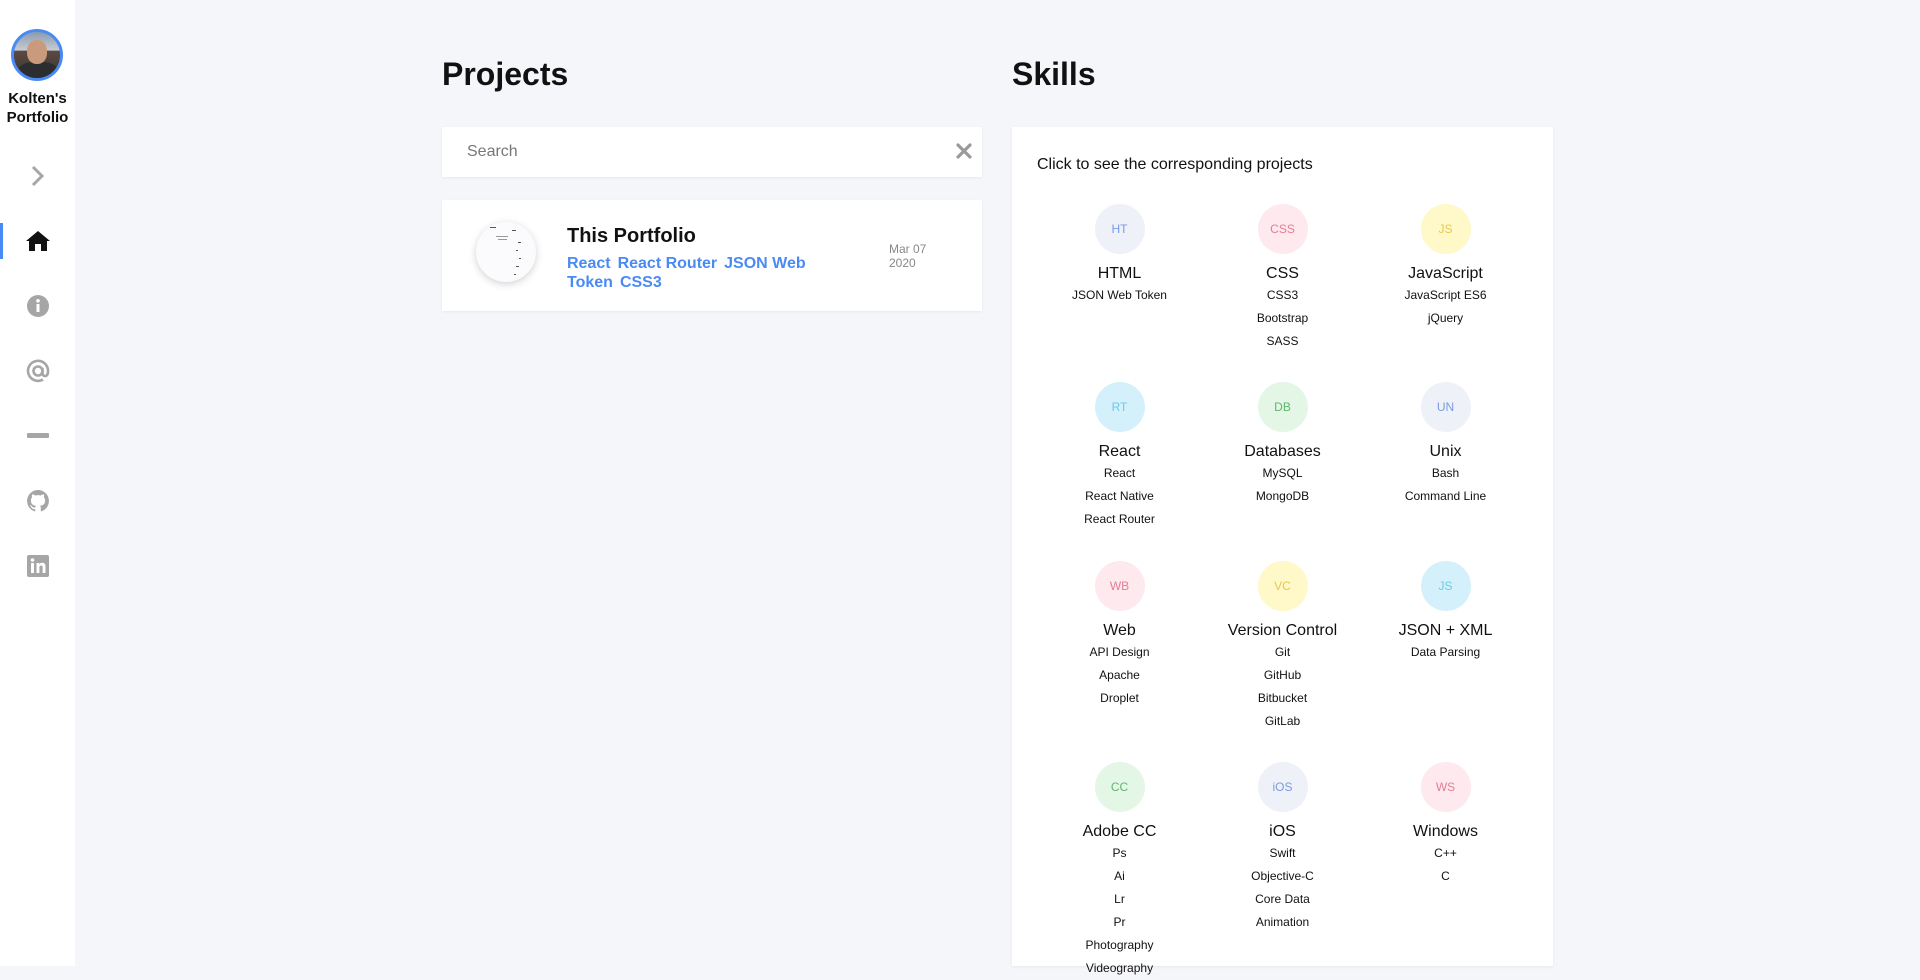 The width and height of the screenshot is (1920, 980). What do you see at coordinates (1119, 274) in the screenshot?
I see `skill-name: HTML` at bounding box center [1119, 274].